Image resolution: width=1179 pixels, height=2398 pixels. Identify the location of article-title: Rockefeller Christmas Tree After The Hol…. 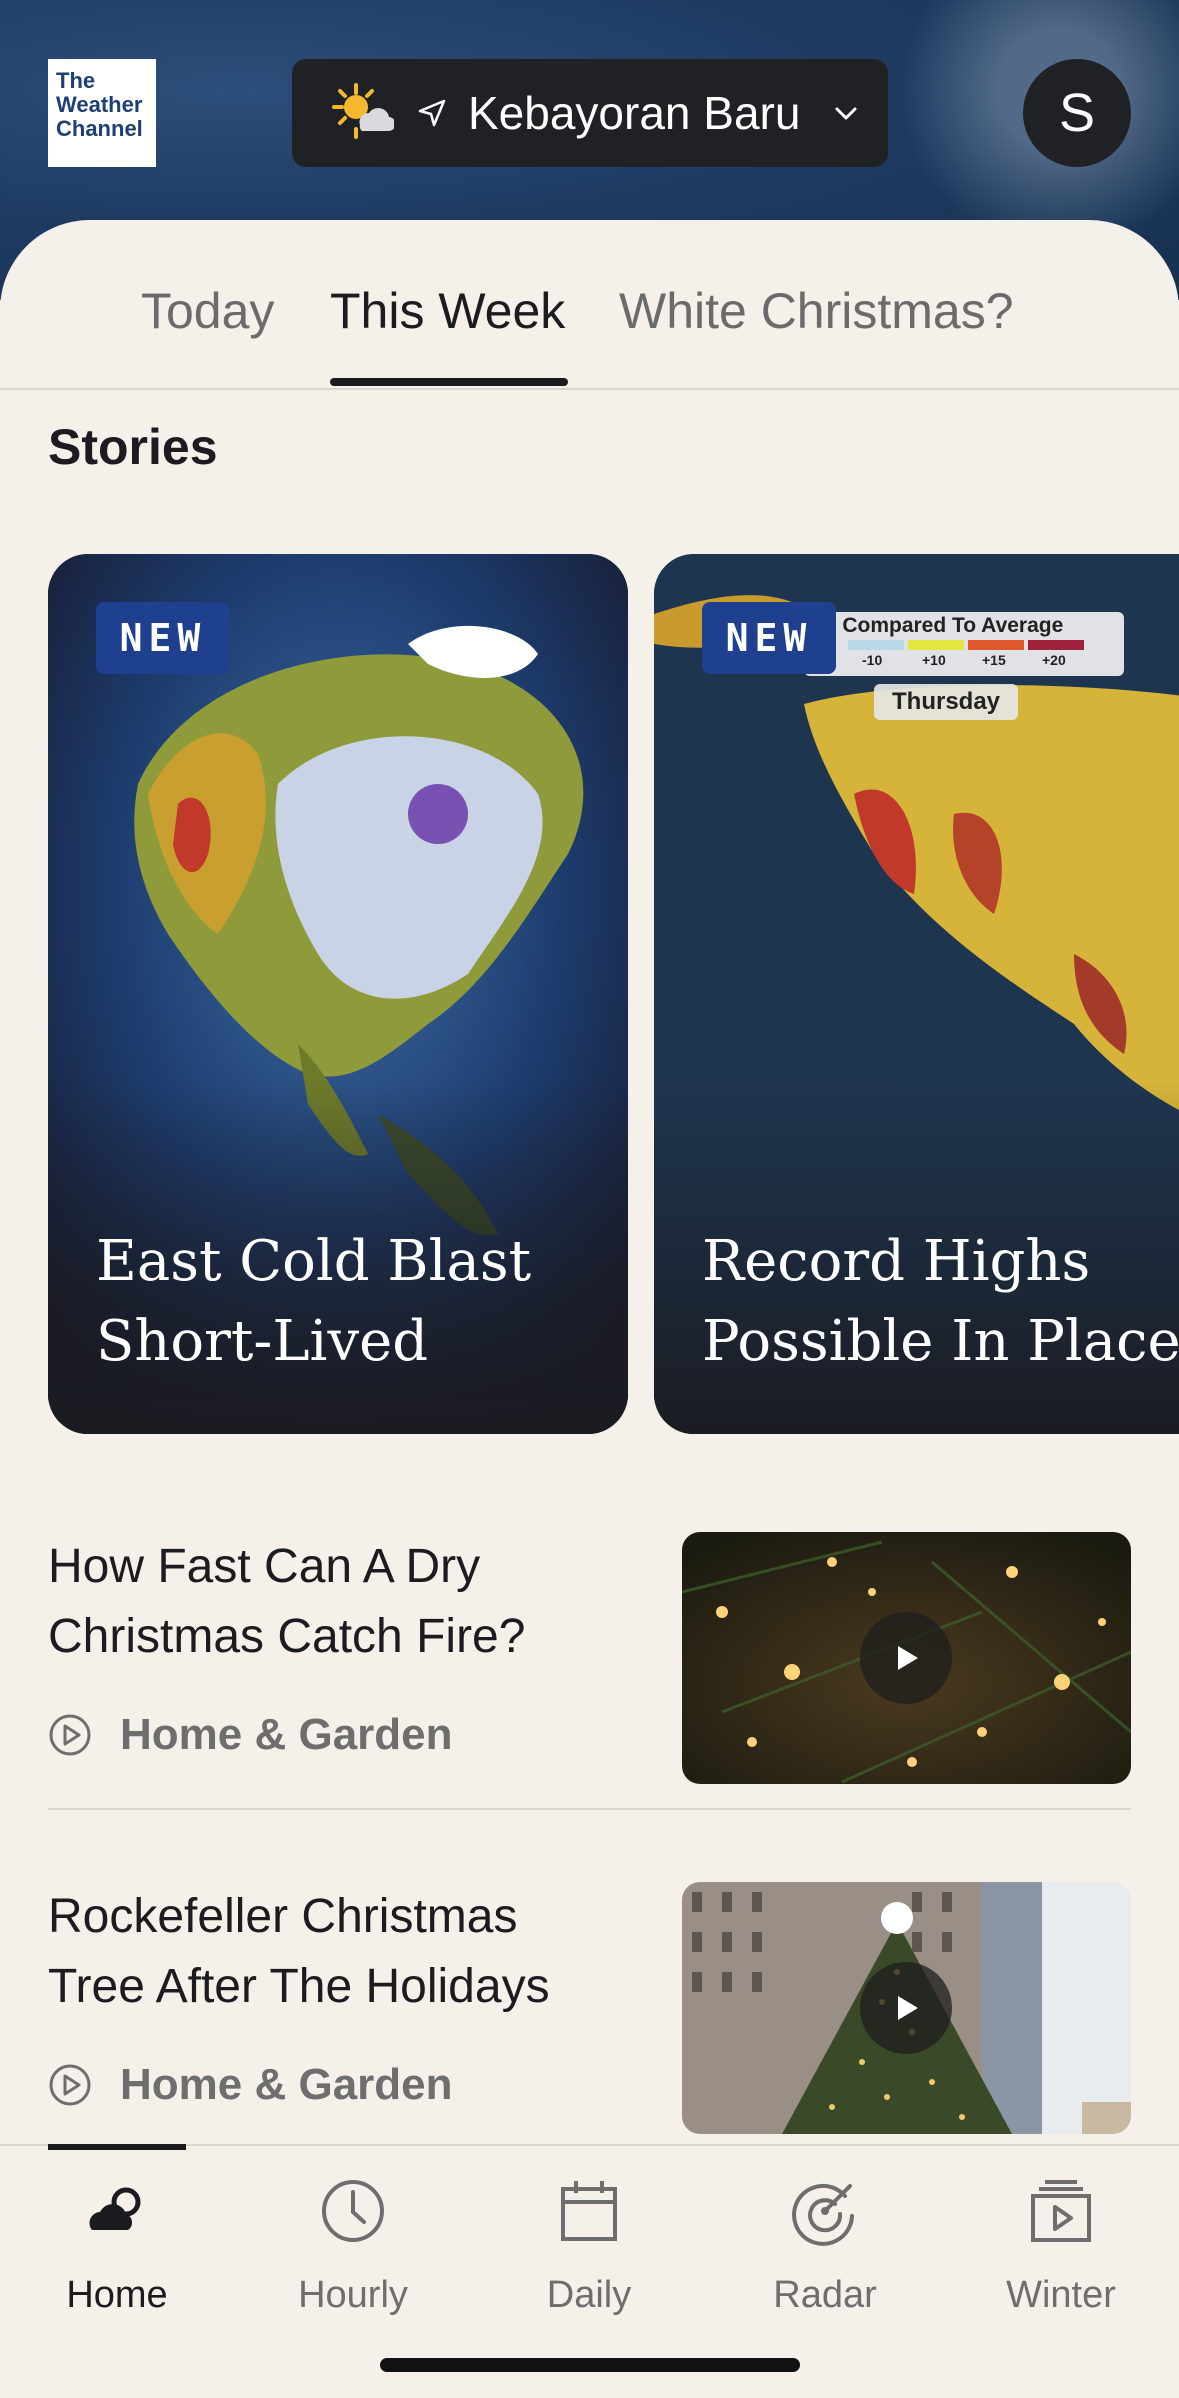
(299, 1951).